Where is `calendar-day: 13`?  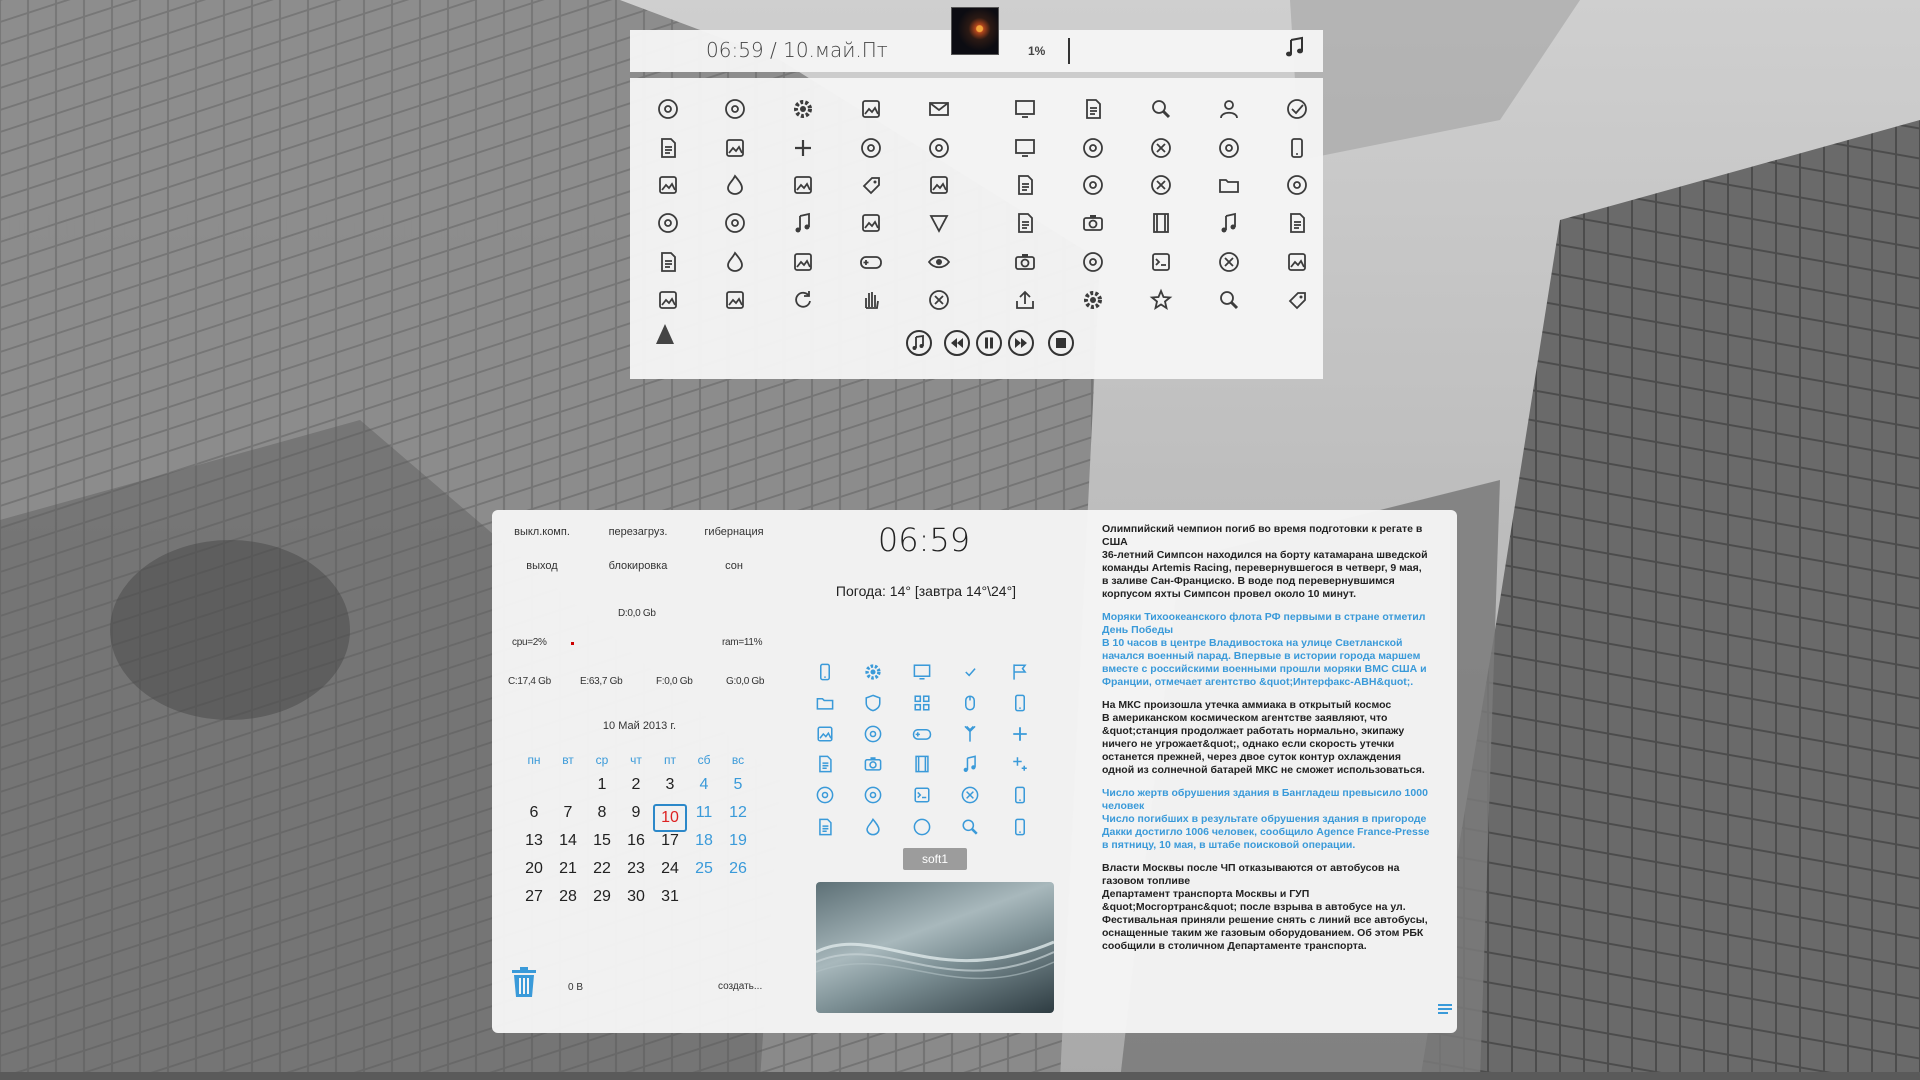
calendar-day: 13 is located at coordinates (534, 841).